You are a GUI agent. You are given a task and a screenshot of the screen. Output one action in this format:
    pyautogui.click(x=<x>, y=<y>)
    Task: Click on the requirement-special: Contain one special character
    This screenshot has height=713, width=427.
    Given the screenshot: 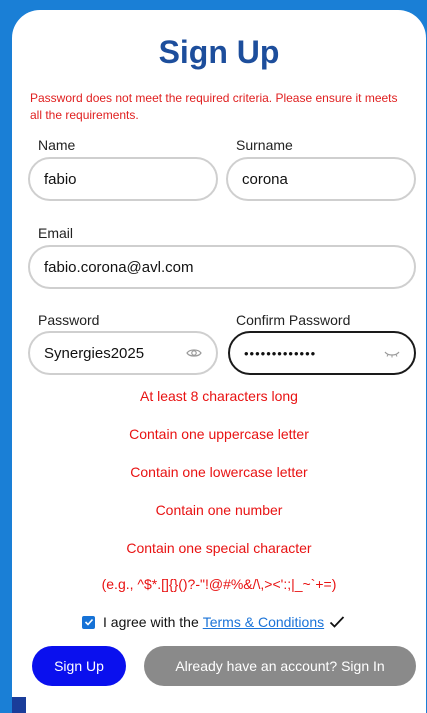 What is the action you would take?
    pyautogui.click(x=219, y=548)
    